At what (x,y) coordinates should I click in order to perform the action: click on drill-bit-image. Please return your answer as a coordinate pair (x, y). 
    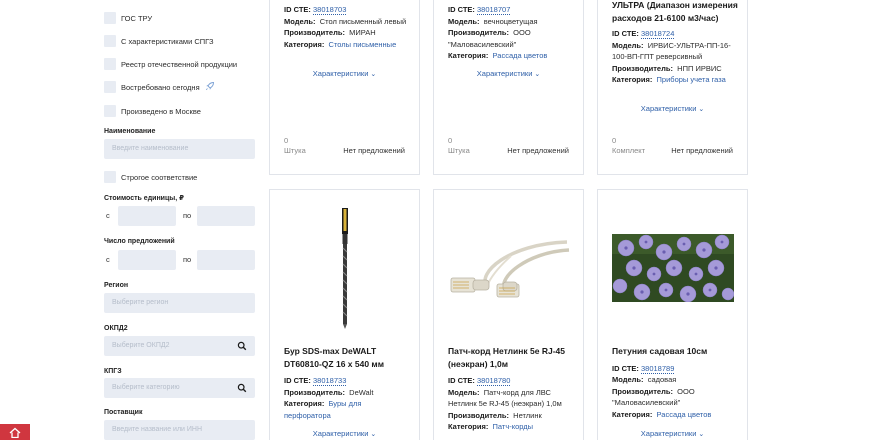
    Looking at the image, I should click on (344, 268).